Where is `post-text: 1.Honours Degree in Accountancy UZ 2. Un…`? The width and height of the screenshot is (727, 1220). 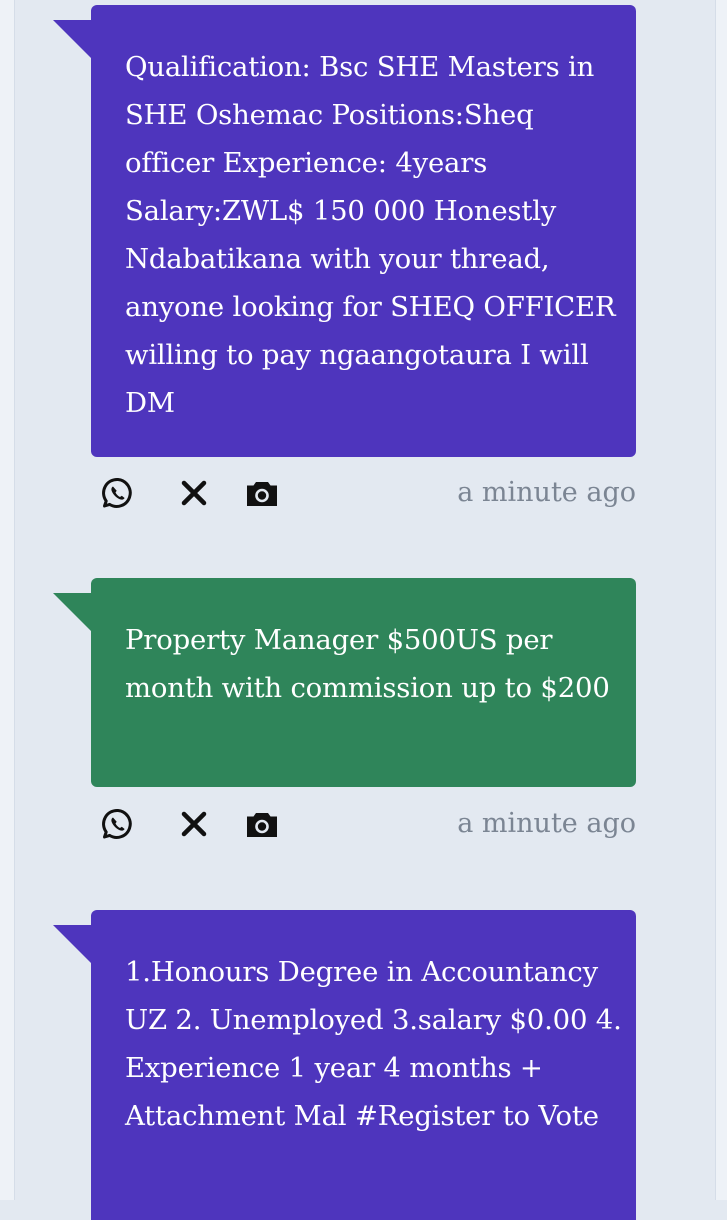 post-text: 1.Honours Degree in Accountancy UZ 2. Un… is located at coordinates (373, 1044).